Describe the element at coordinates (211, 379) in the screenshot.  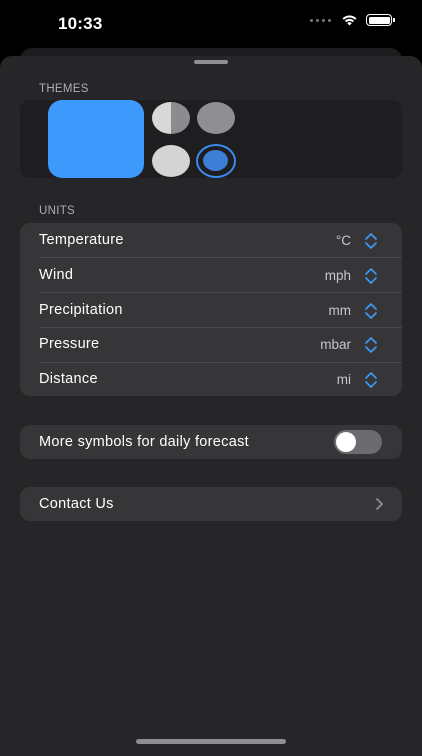
I see `unit-row-distance: Distance mi` at that location.